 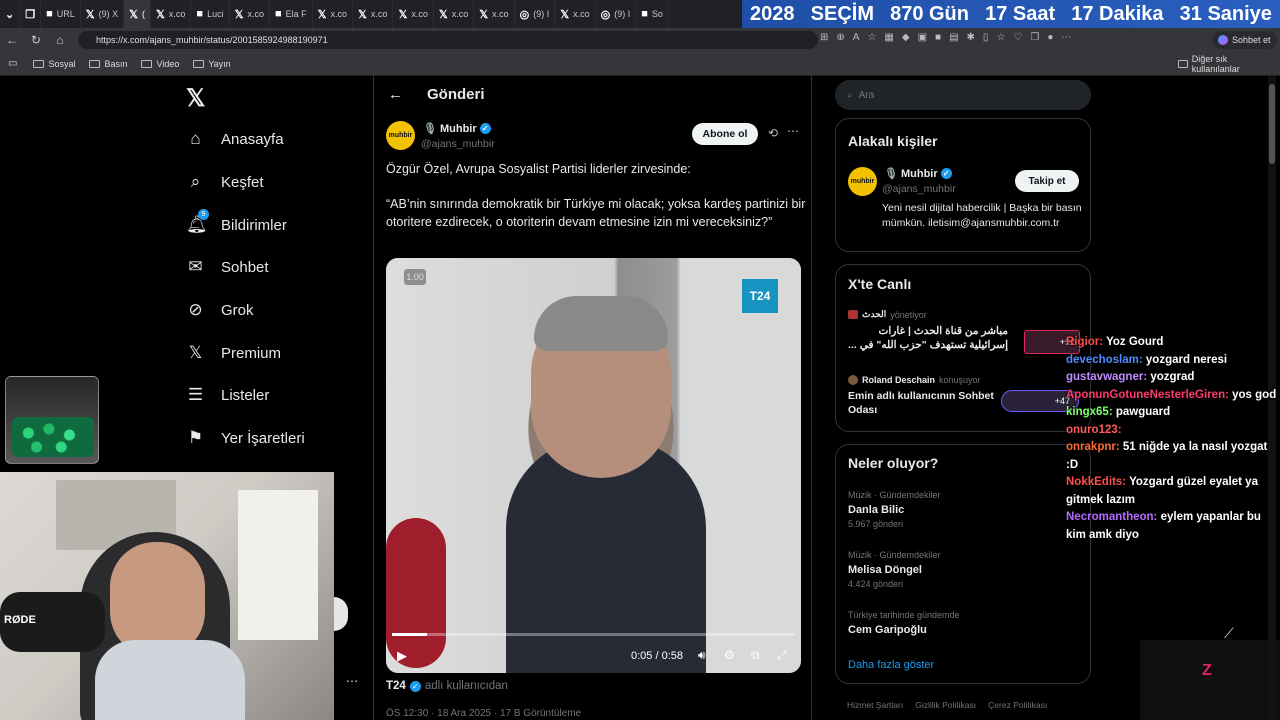 I want to click on account-avatar-icon: ●, so click(x=1050, y=37).